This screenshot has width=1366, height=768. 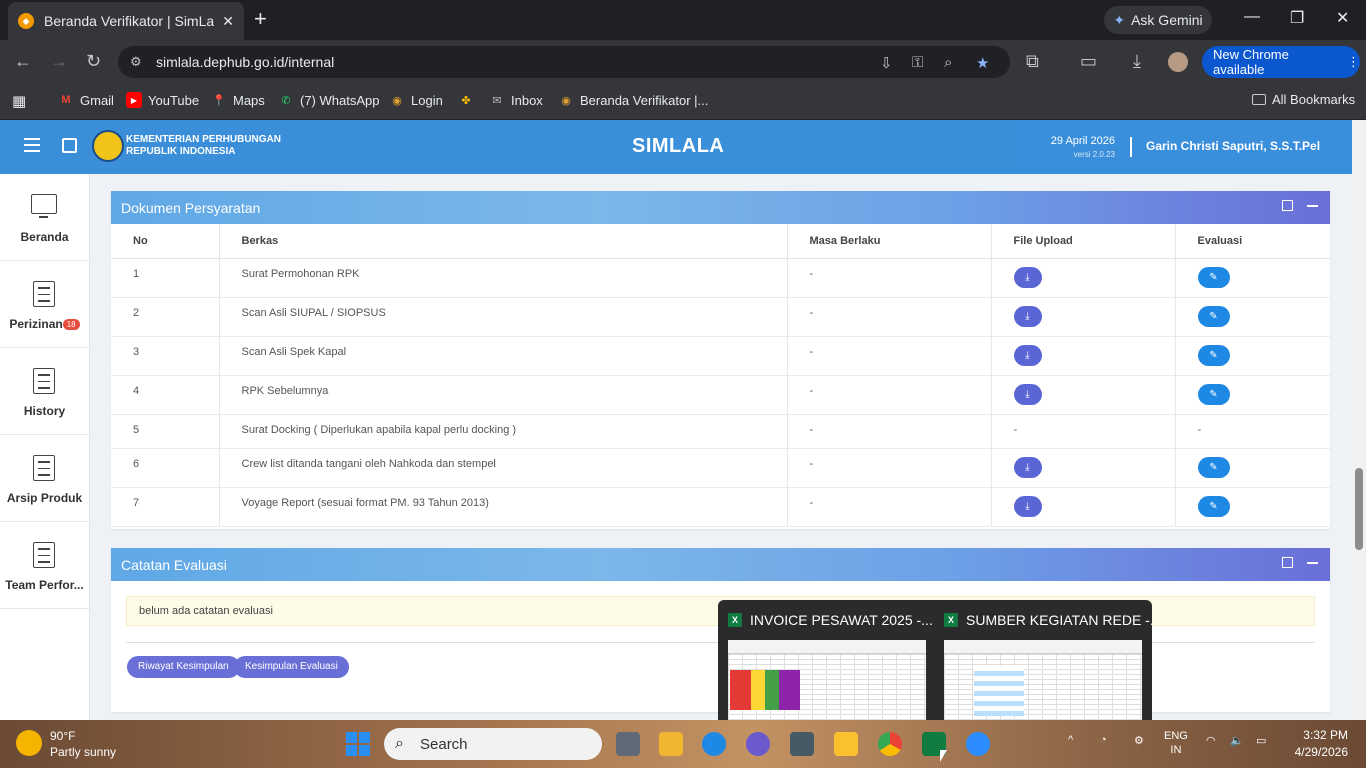 What do you see at coordinates (138, 62) in the screenshot?
I see `site-info-icon: ⚙` at bounding box center [138, 62].